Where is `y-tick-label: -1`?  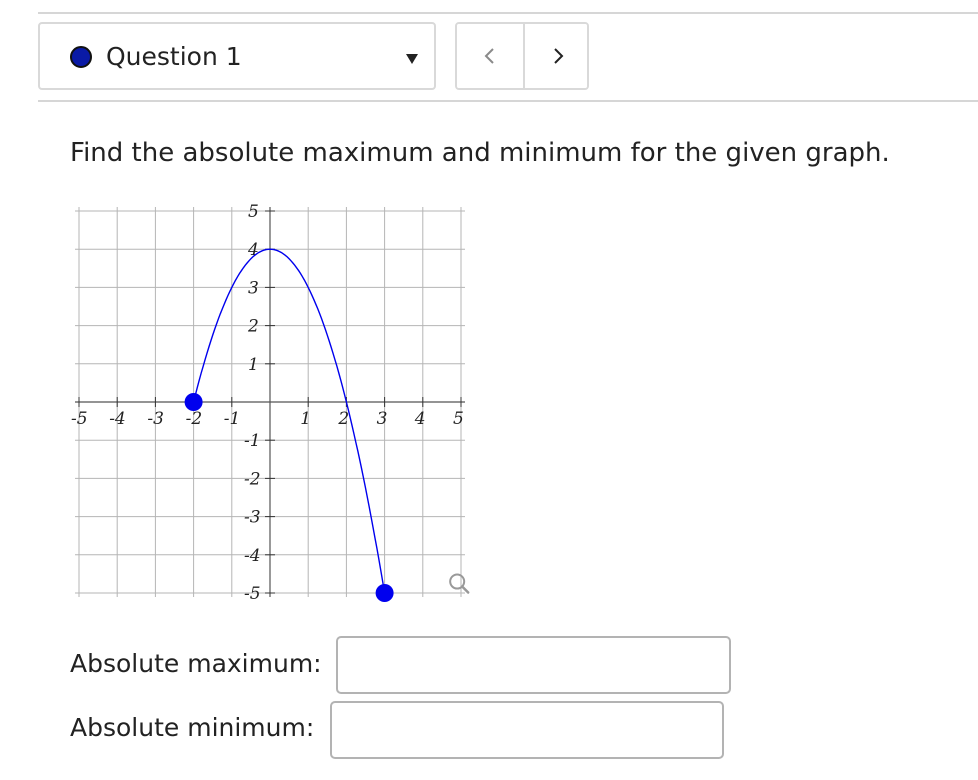 y-tick-label: -1 is located at coordinates (252, 441).